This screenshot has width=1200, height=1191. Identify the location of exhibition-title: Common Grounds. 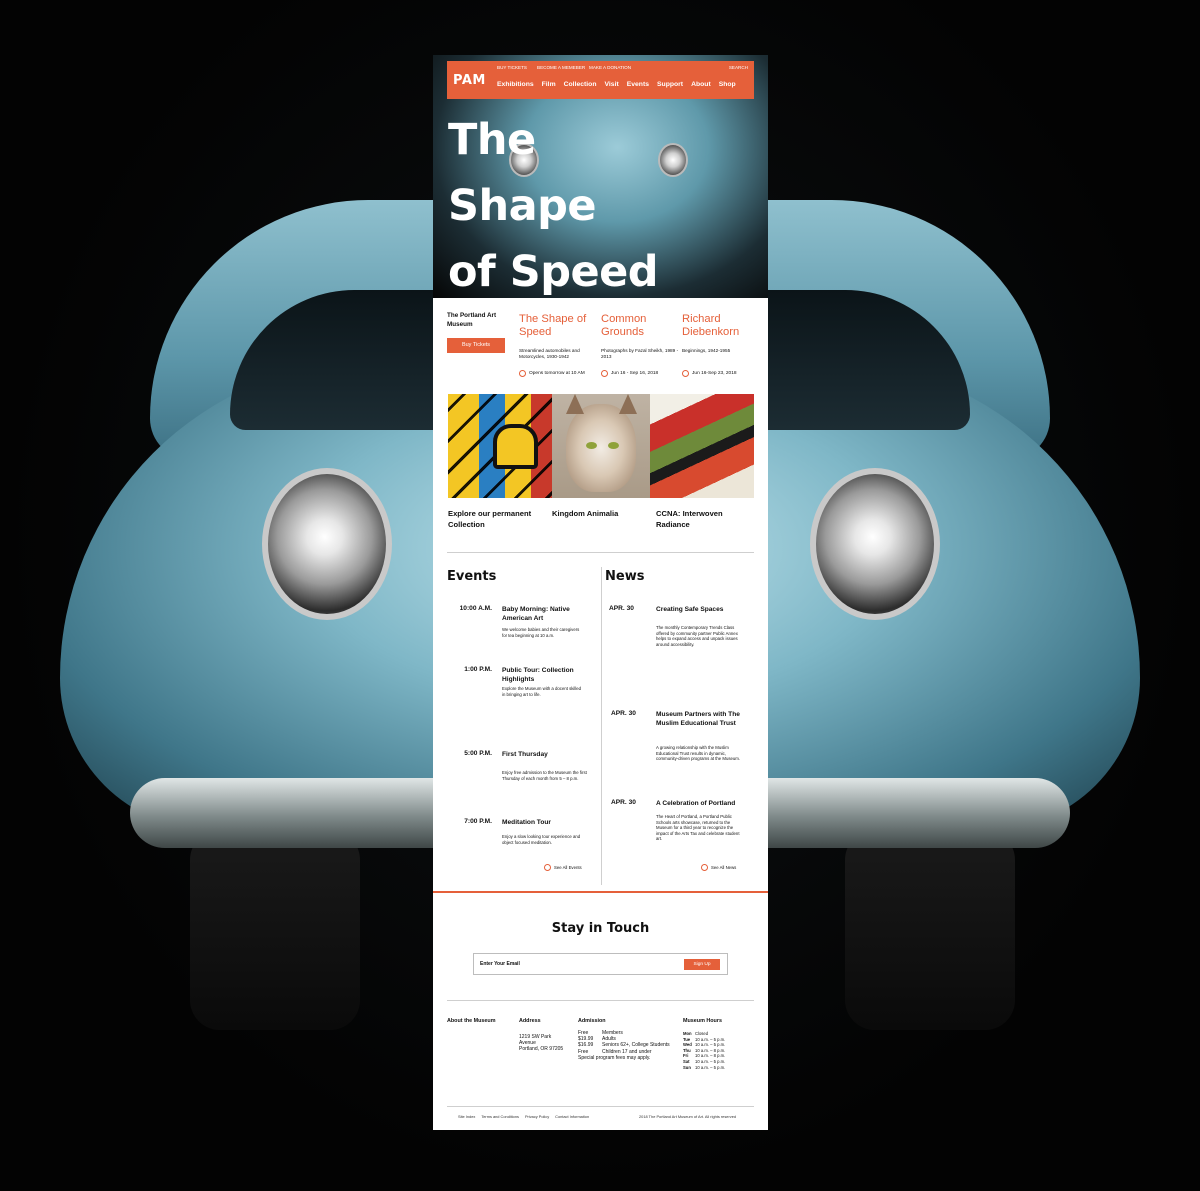
(640, 328).